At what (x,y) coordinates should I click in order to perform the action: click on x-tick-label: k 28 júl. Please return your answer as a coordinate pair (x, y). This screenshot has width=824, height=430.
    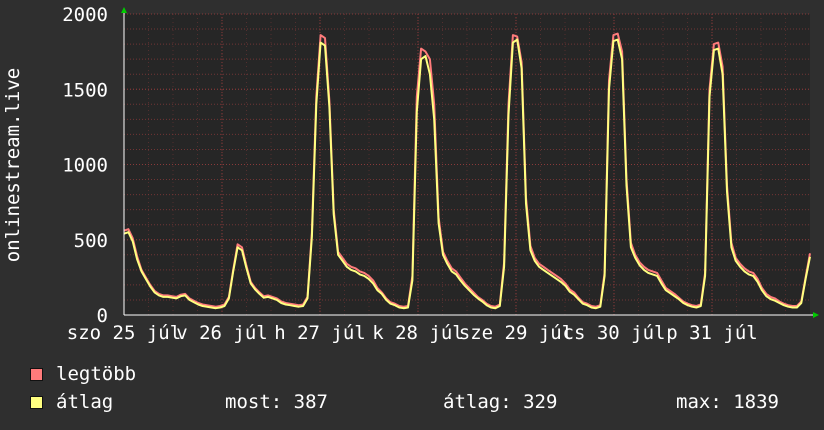
    Looking at the image, I should click on (418, 333).